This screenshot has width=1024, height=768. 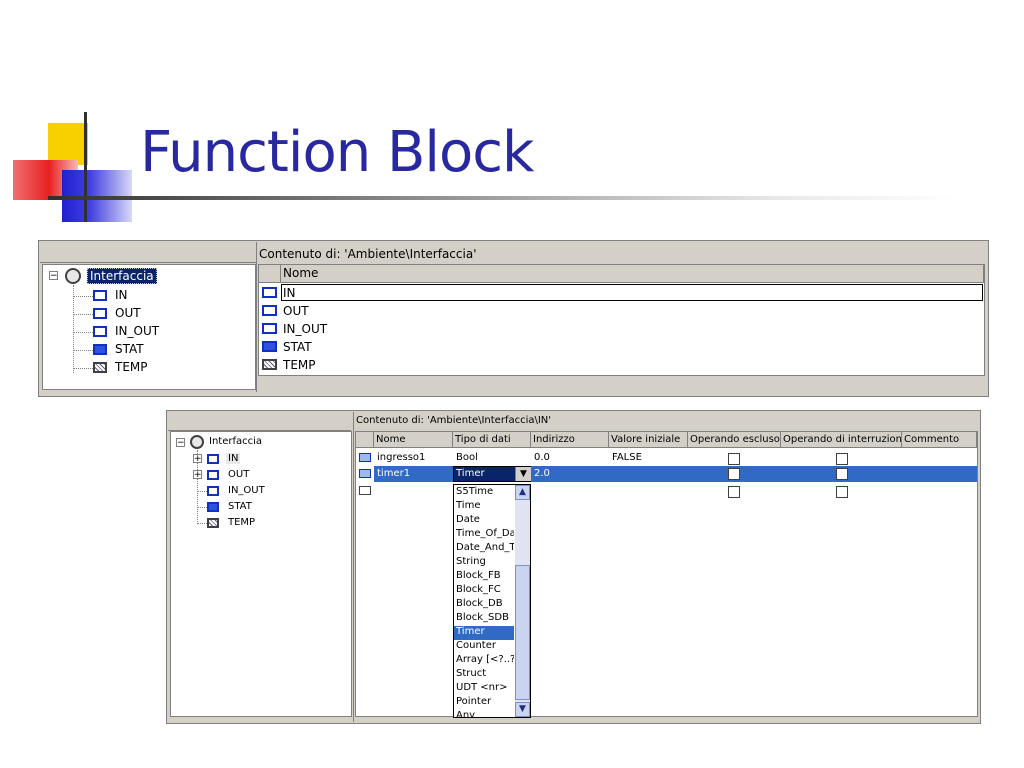 I want to click on column-header-address: Indirizzo, so click(x=570, y=440).